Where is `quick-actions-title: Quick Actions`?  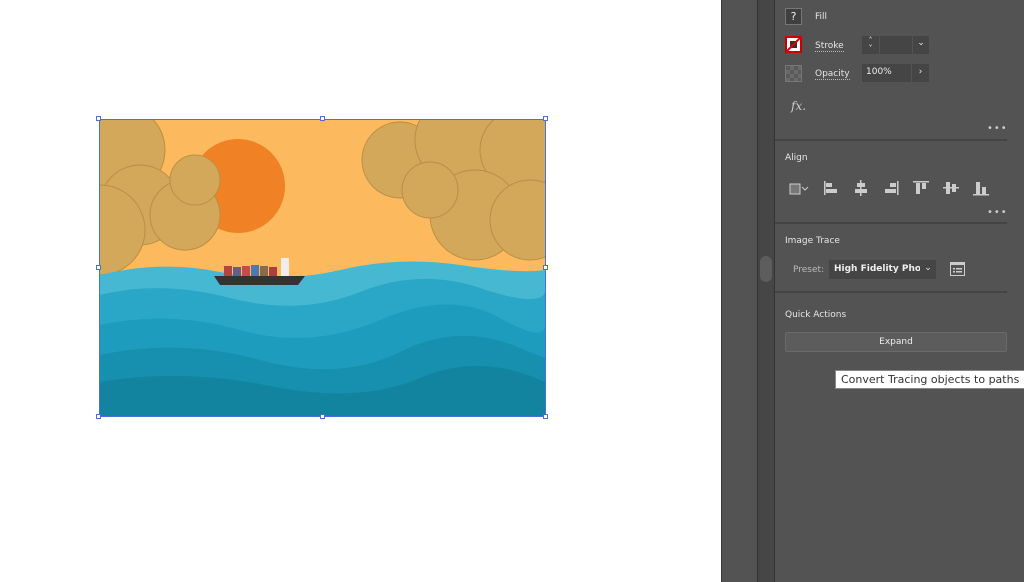
quick-actions-title: Quick Actions is located at coordinates (816, 315).